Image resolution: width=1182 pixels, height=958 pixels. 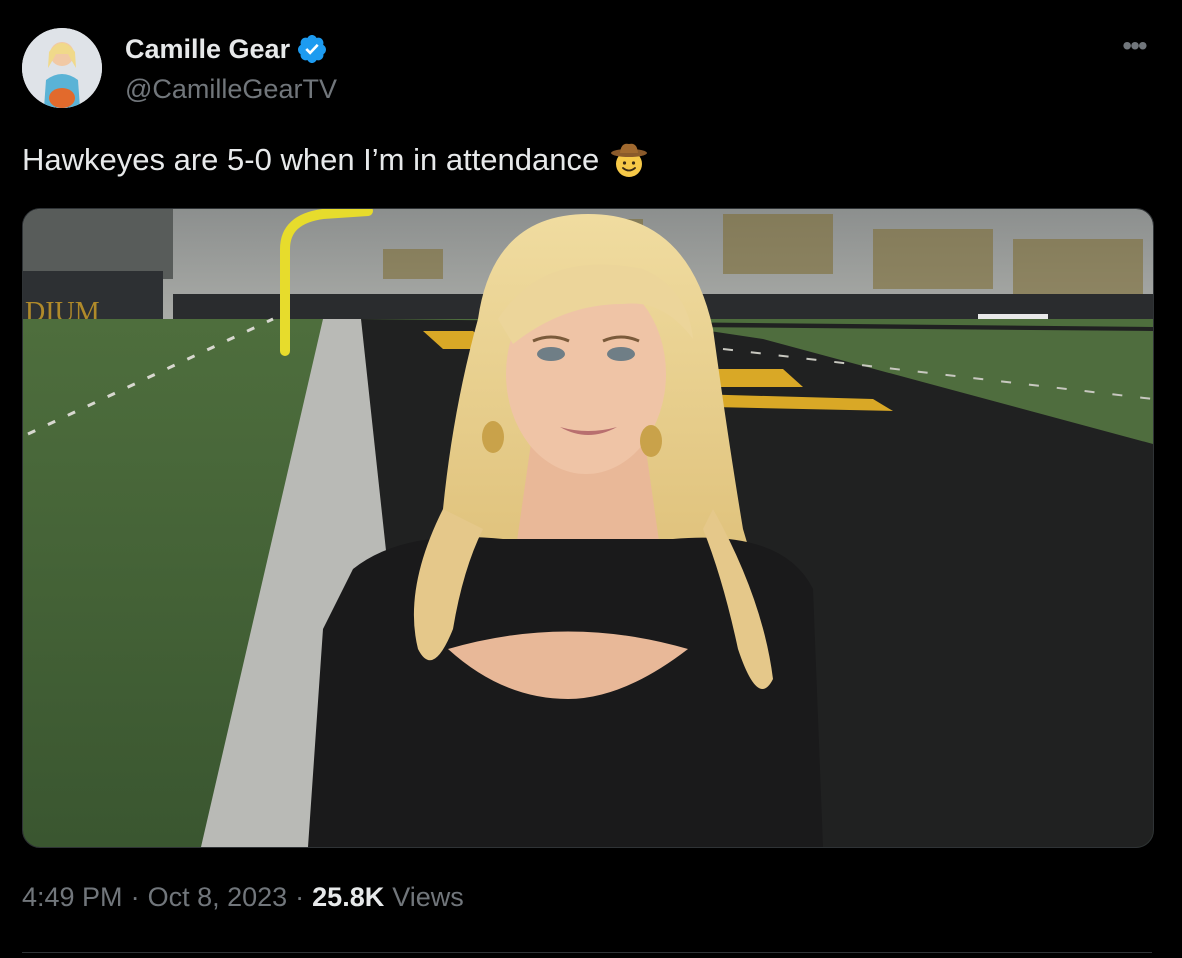 What do you see at coordinates (207, 49) in the screenshot?
I see `author-display-name: Camille Gear` at bounding box center [207, 49].